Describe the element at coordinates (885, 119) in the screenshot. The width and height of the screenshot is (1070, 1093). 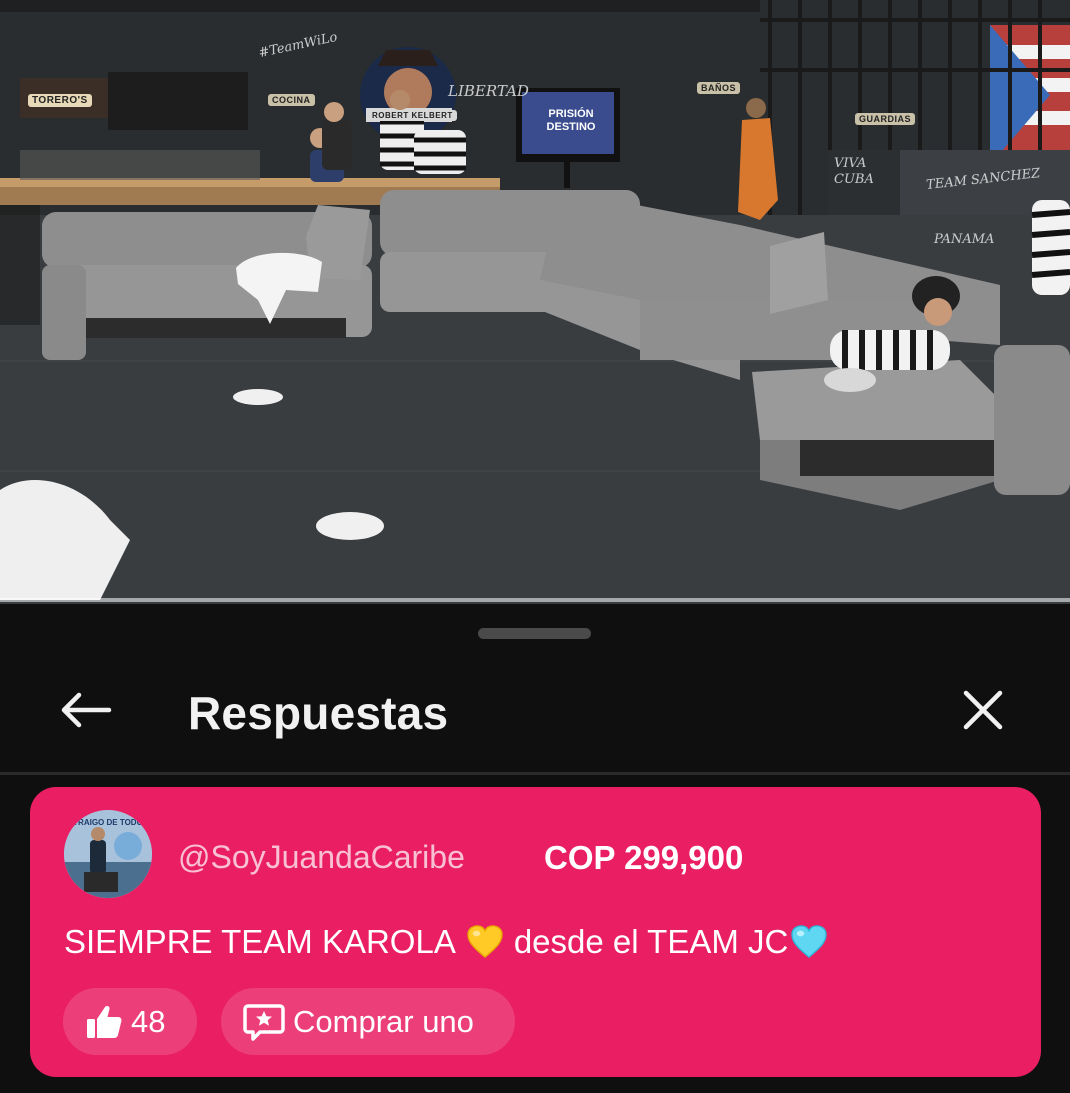
I see `guardias-sign: GUARDIAS` at that location.